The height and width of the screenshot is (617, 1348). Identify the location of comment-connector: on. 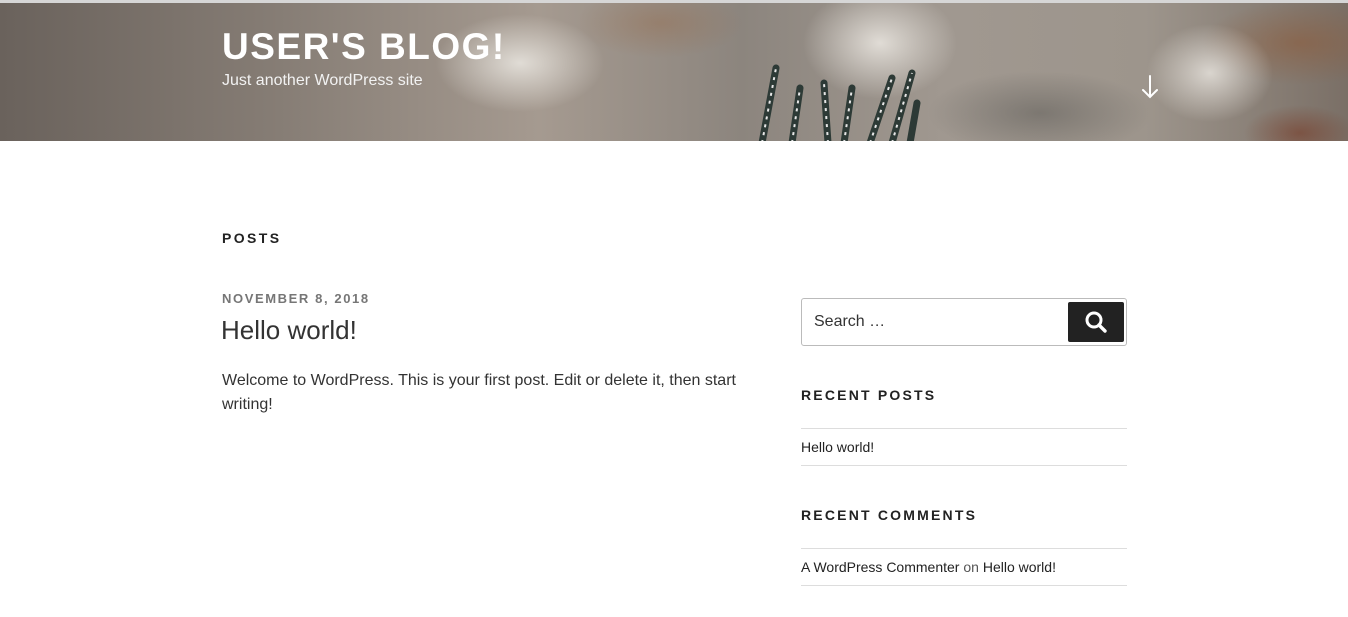
(971, 567).